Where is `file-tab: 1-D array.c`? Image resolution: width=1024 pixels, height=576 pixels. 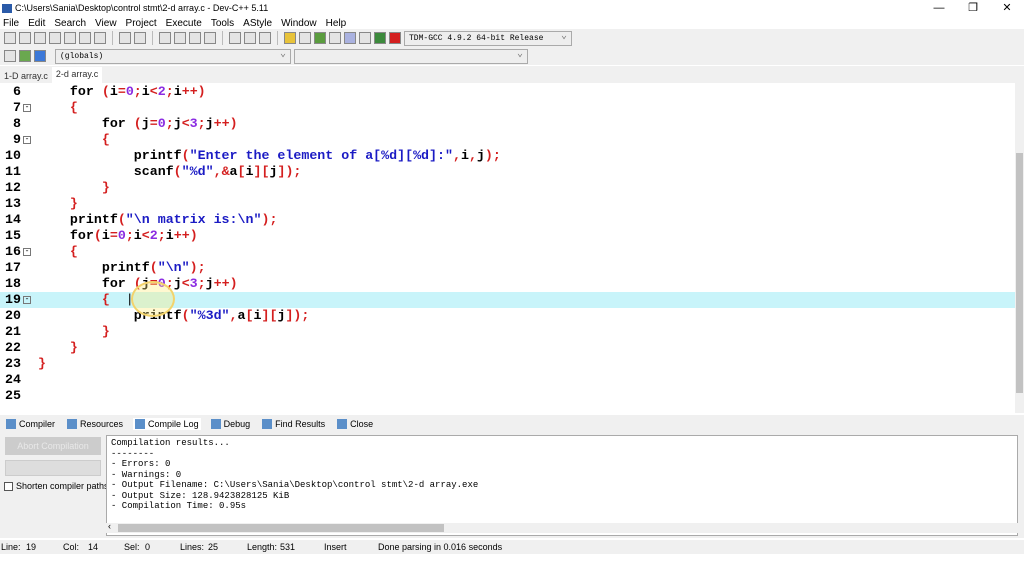 file-tab: 1-D array.c is located at coordinates (26, 76).